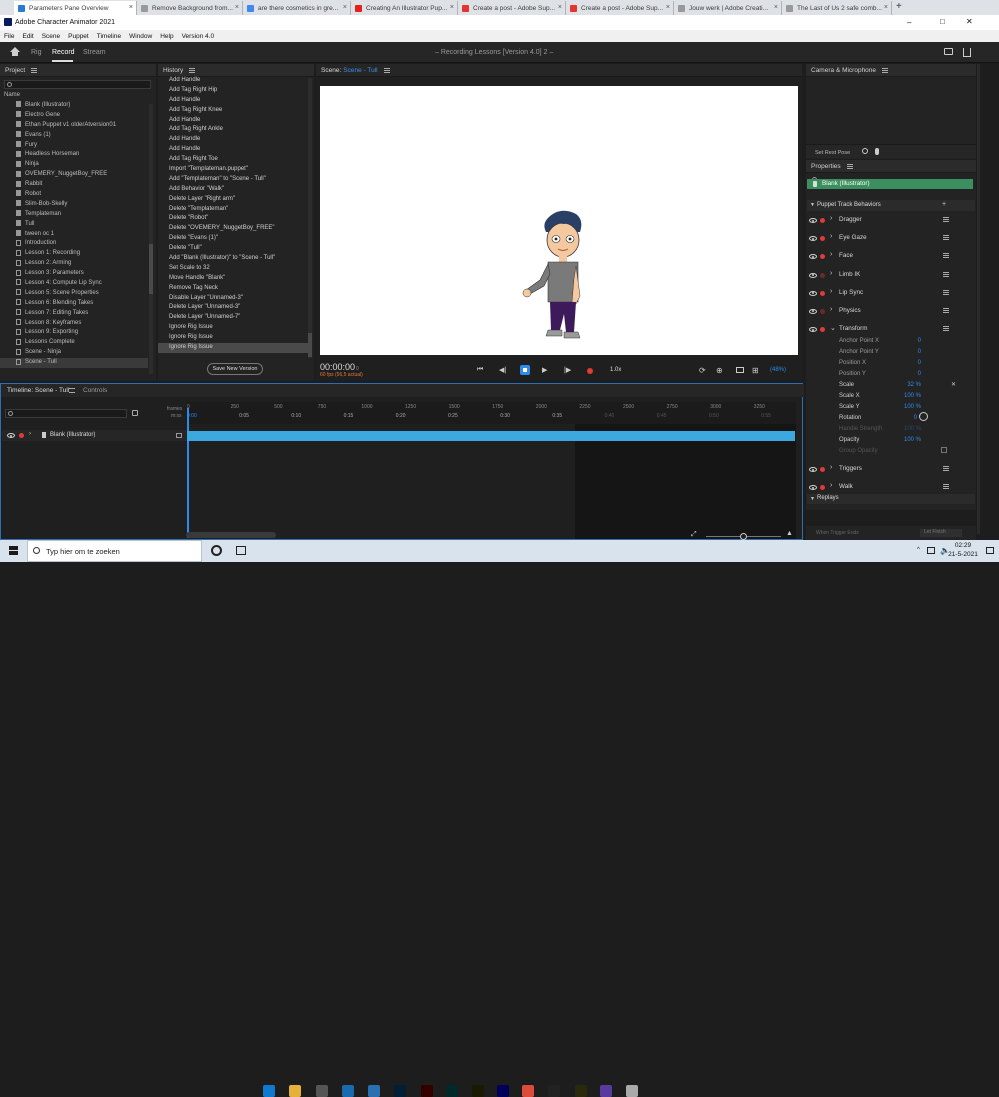  I want to click on project-item: Robot, so click(74, 195).